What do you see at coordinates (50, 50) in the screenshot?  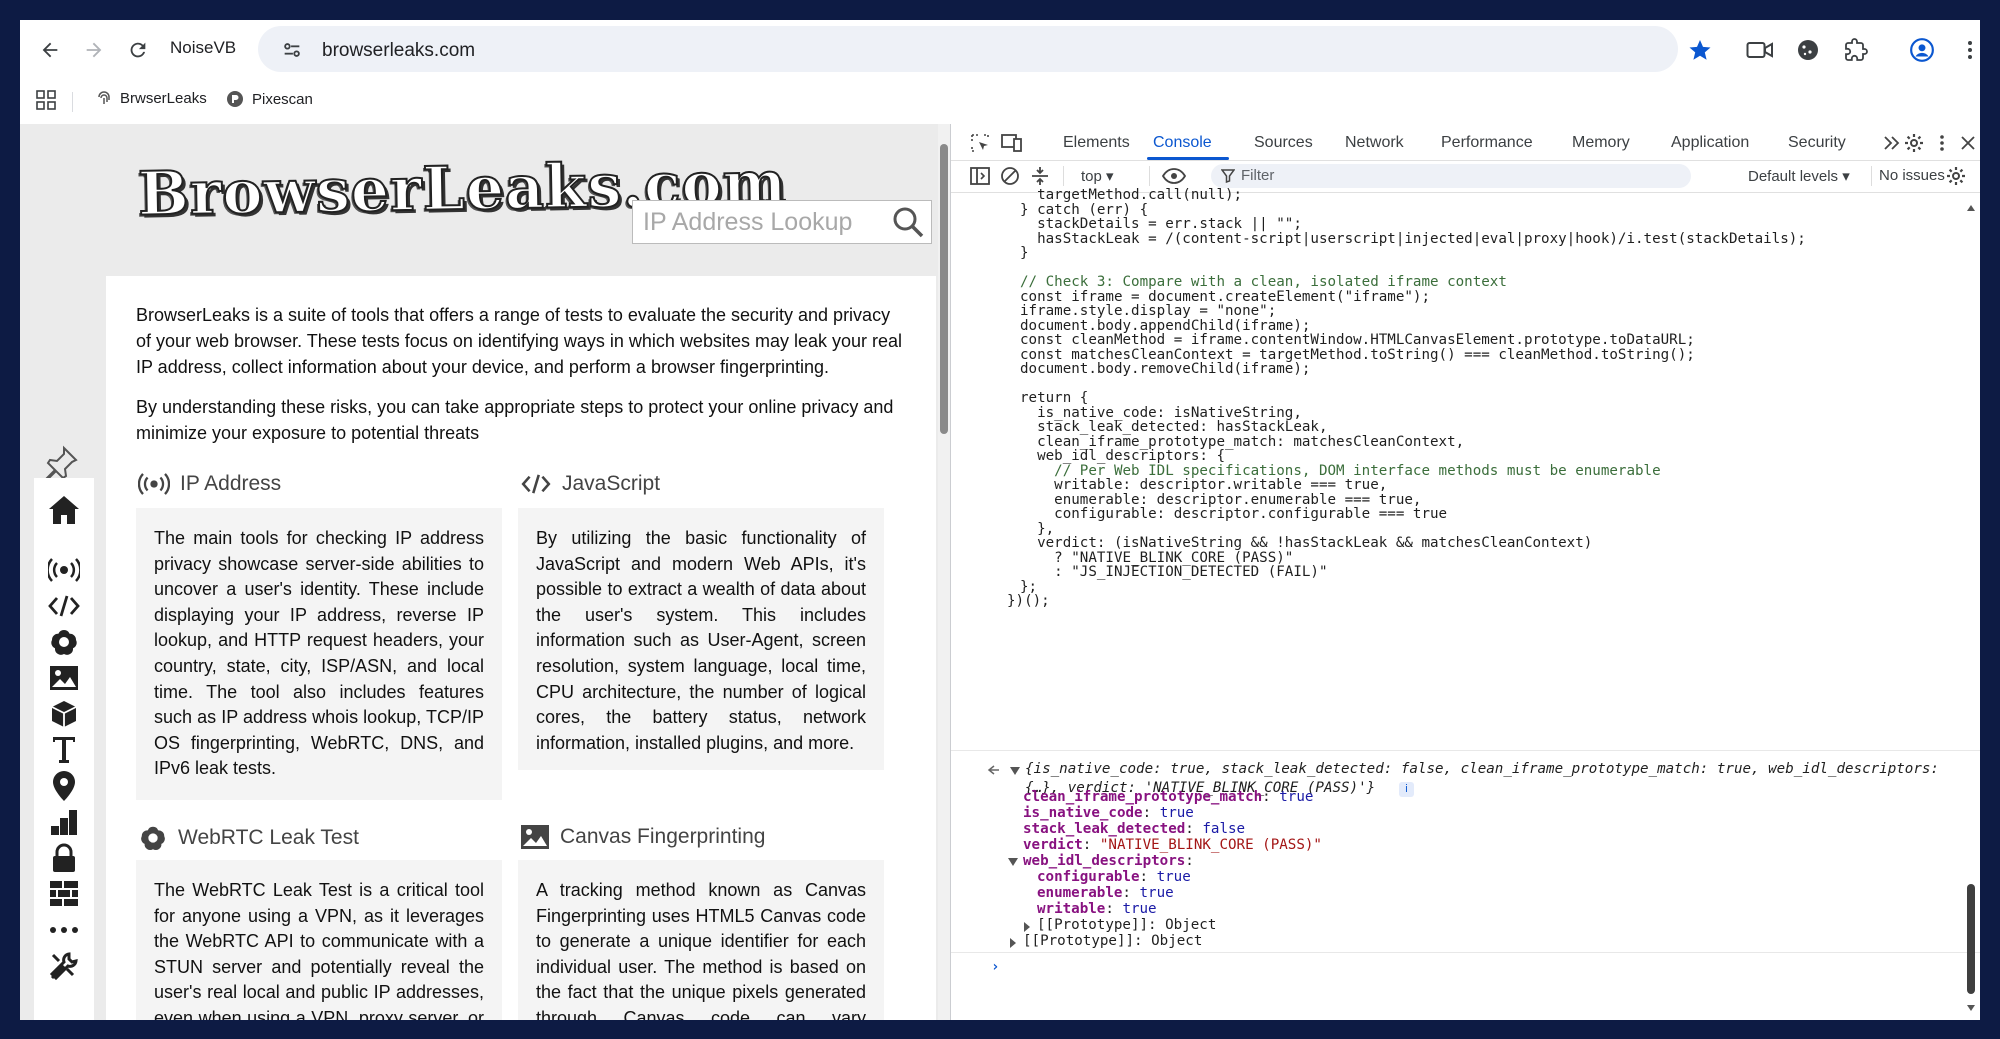 I see `back-icon` at bounding box center [50, 50].